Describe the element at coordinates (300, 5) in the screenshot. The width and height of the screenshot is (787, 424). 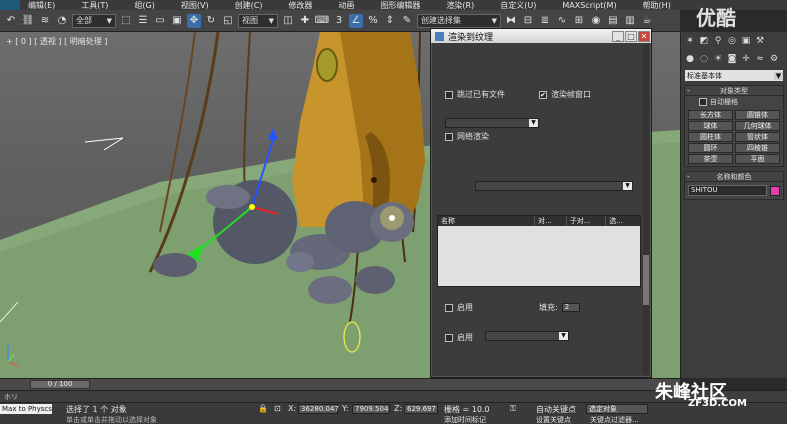
I see `menu-modifiers: 修改器` at that location.